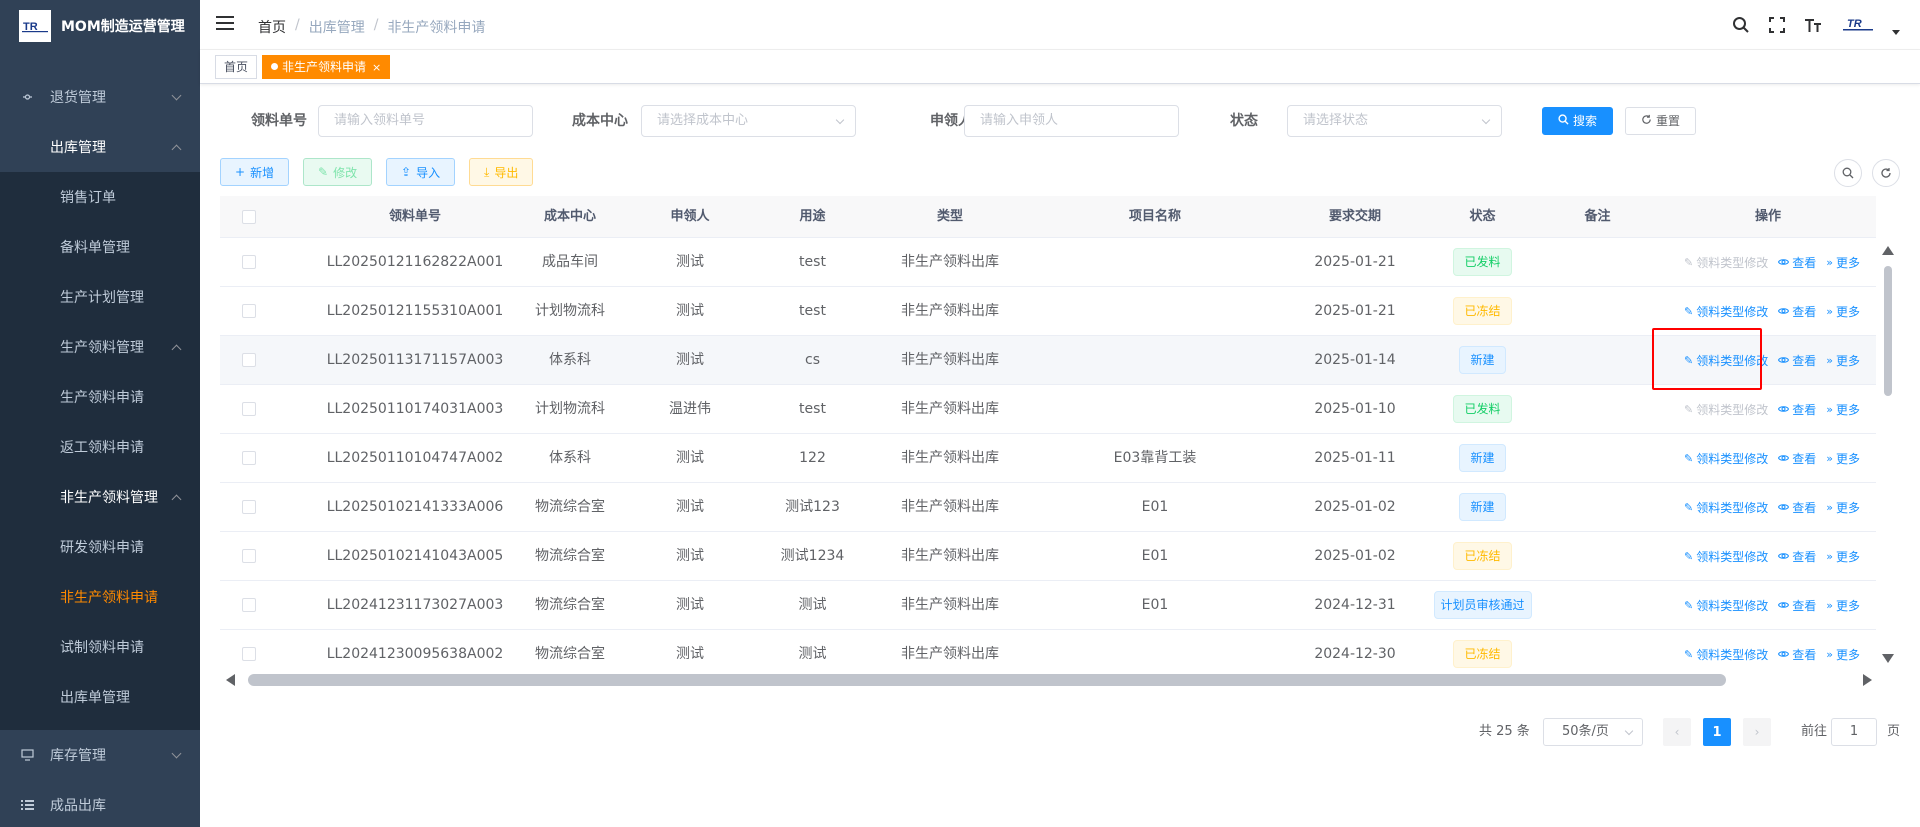 This screenshot has width=1920, height=827. What do you see at coordinates (100, 247) in the screenshot?
I see `sidebar-item-3: 备料单管理` at bounding box center [100, 247].